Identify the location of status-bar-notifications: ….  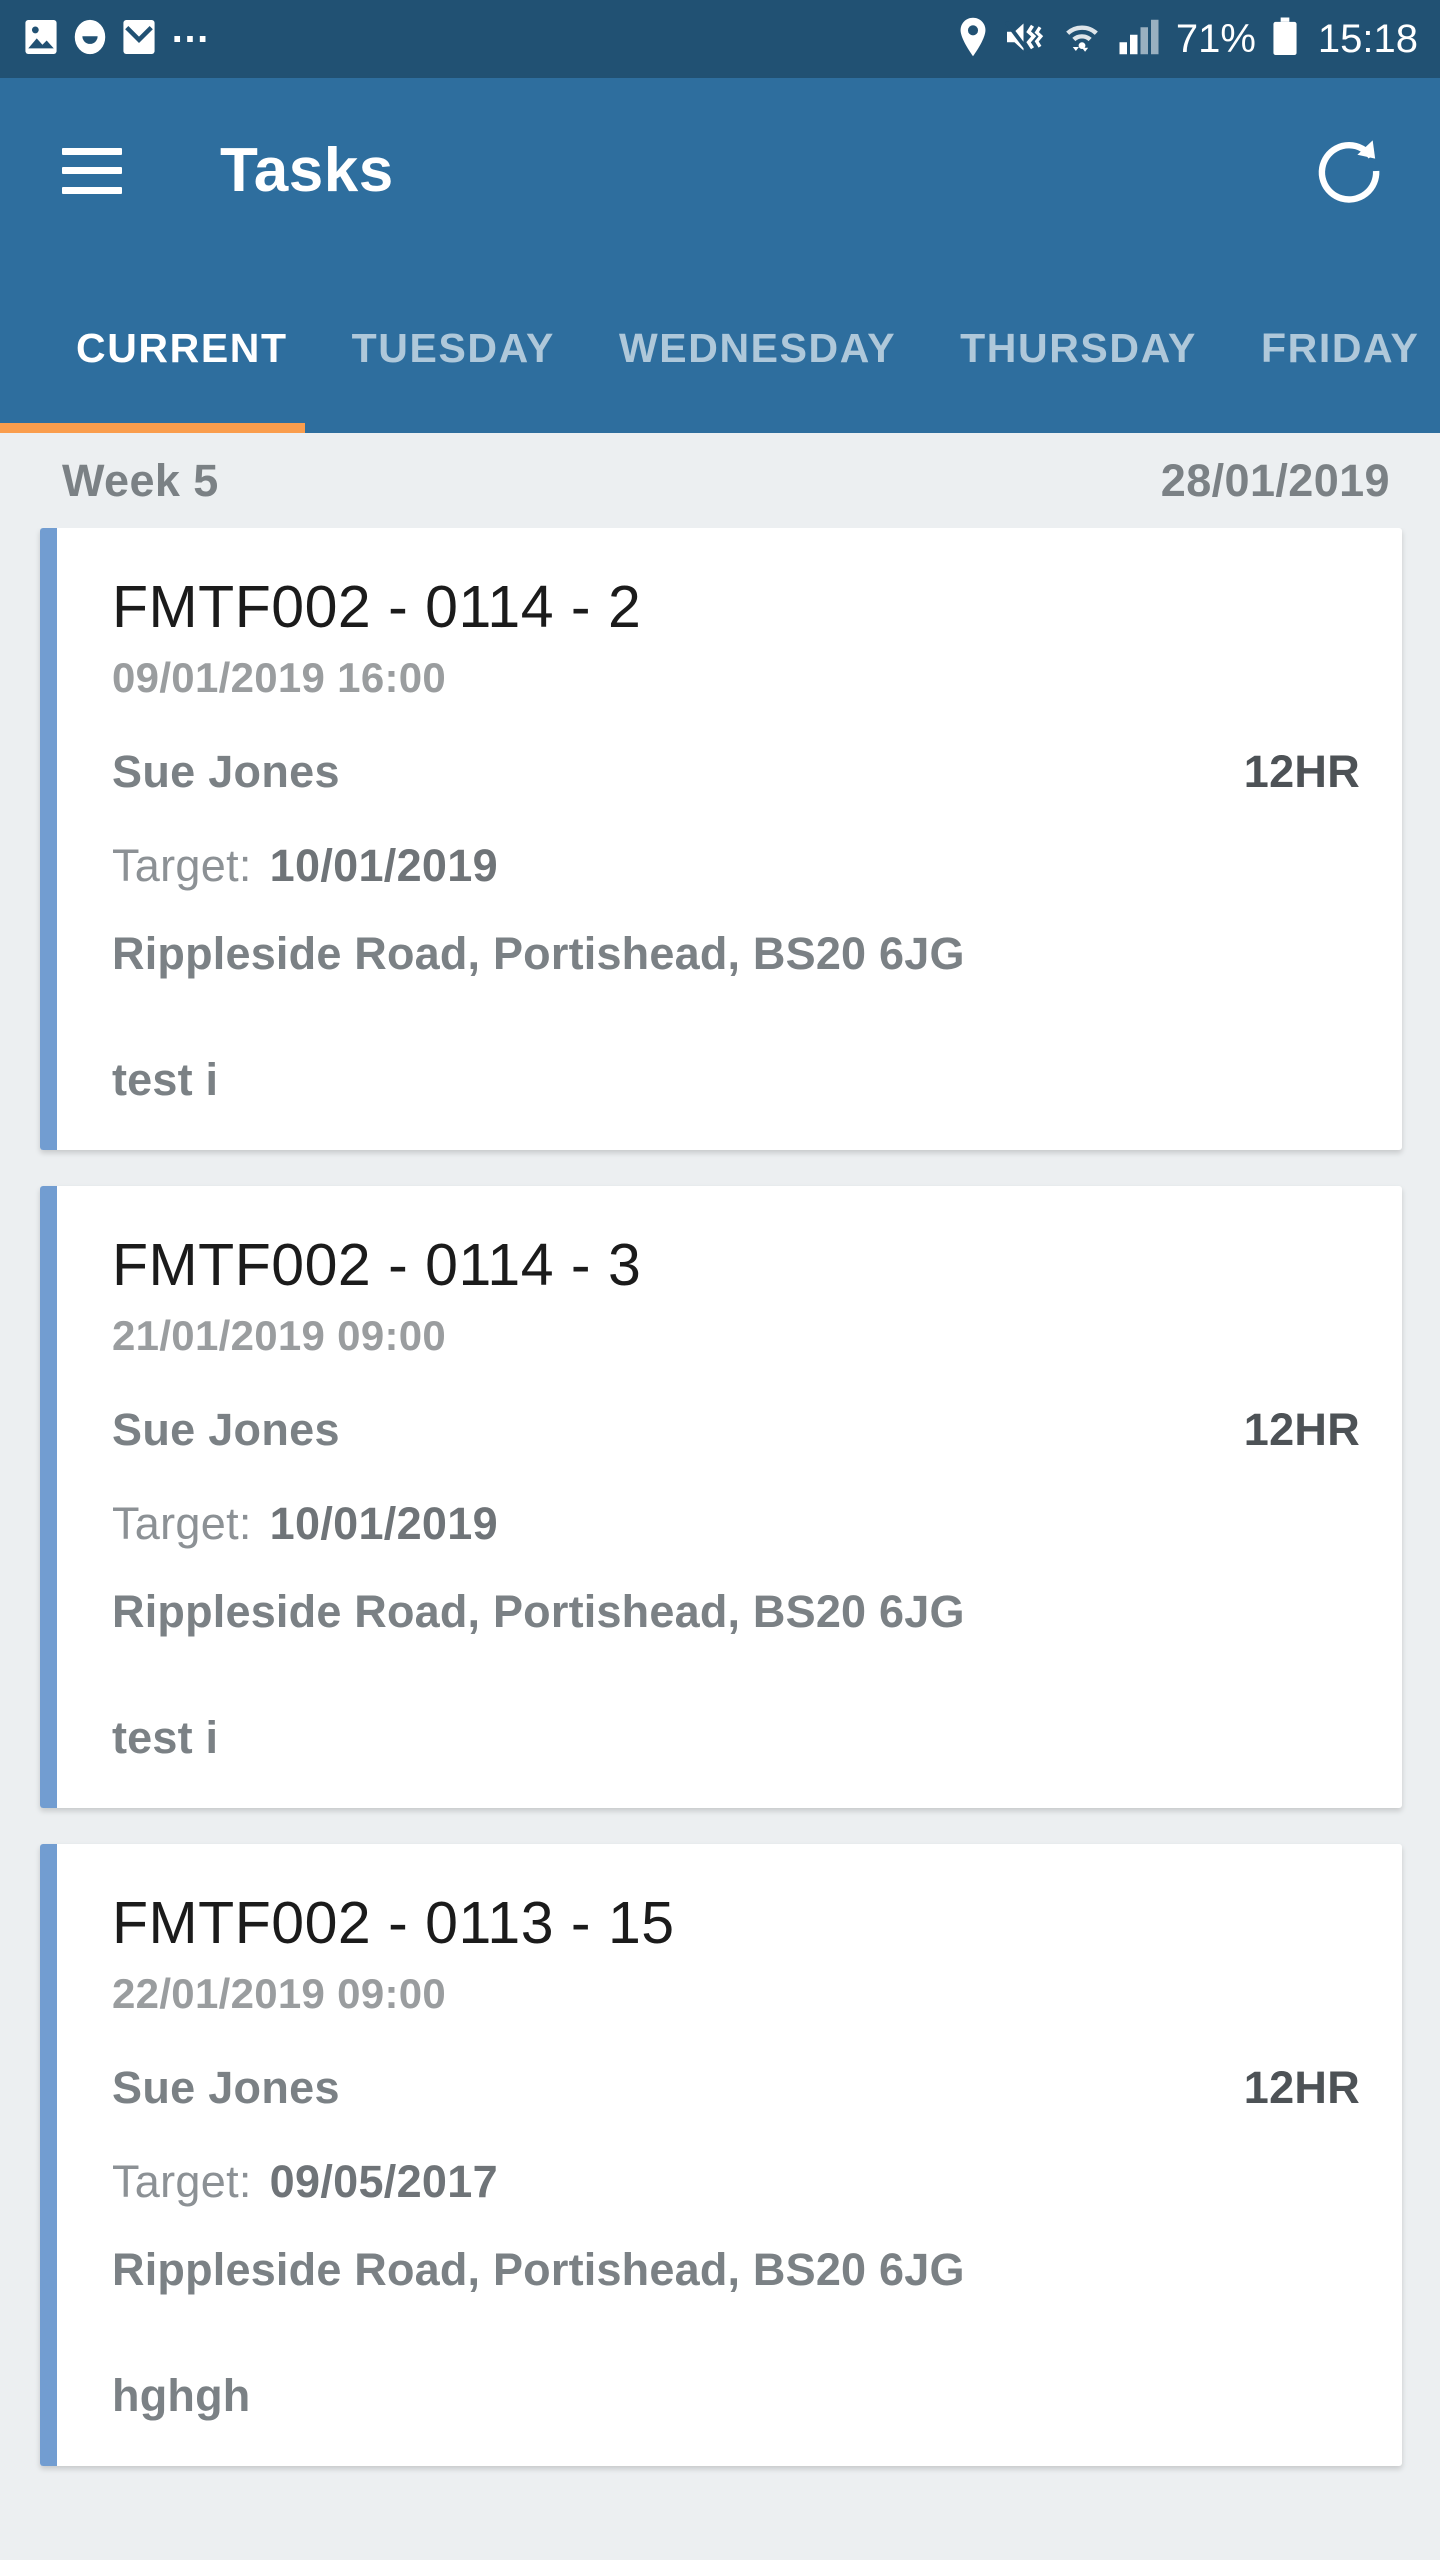
(118, 34).